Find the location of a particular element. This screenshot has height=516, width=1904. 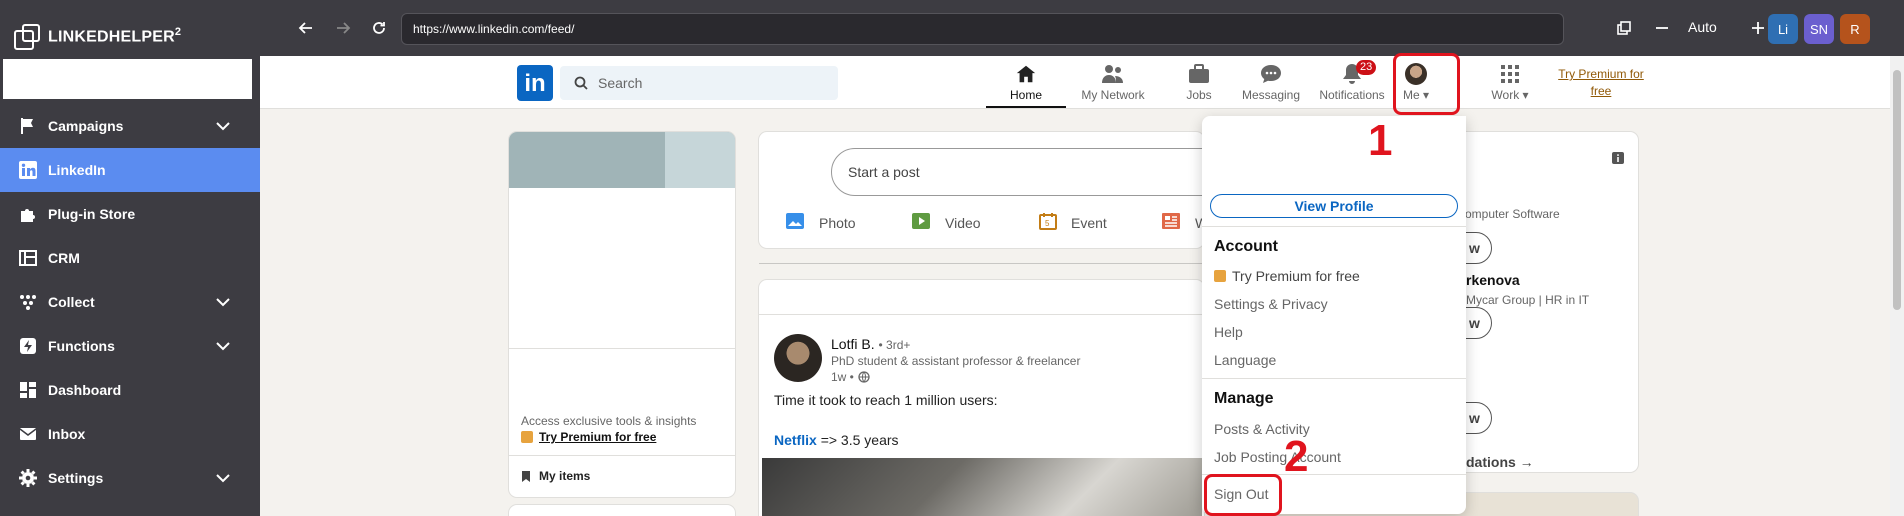

page-scrollbar is located at coordinates (1897, 286).